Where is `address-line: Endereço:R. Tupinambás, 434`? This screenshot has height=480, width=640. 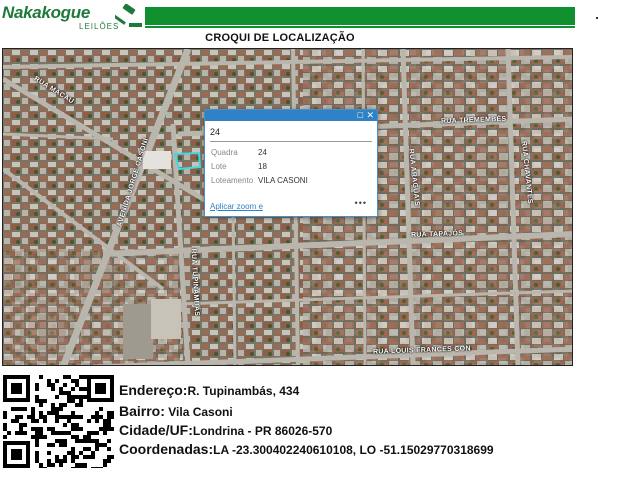 address-line: Endereço:R. Tupinambás, 434 is located at coordinates (209, 391).